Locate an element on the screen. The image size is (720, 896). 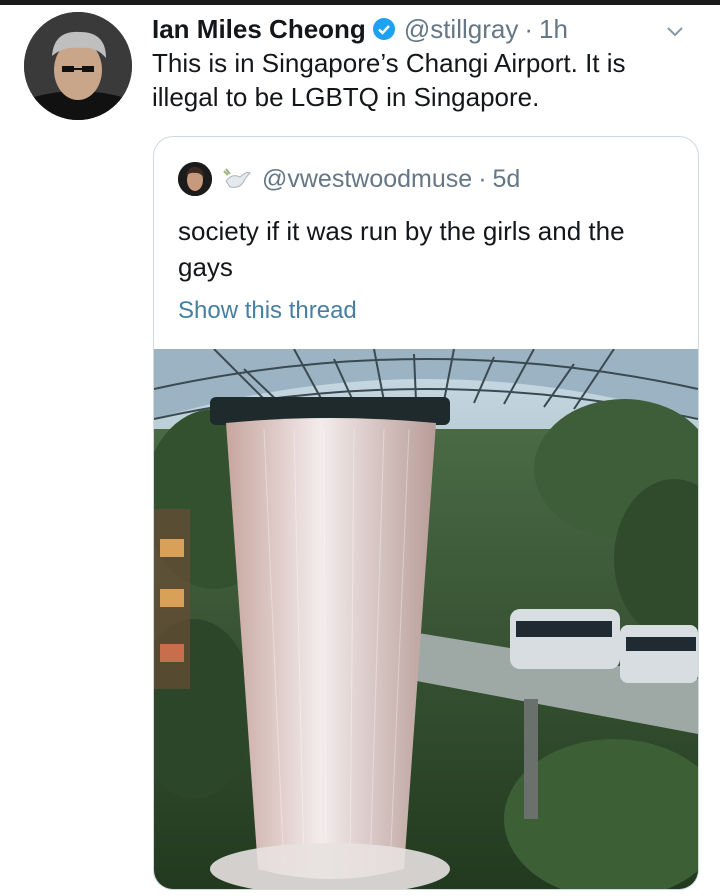
author-avatar-image is located at coordinates (78, 66).